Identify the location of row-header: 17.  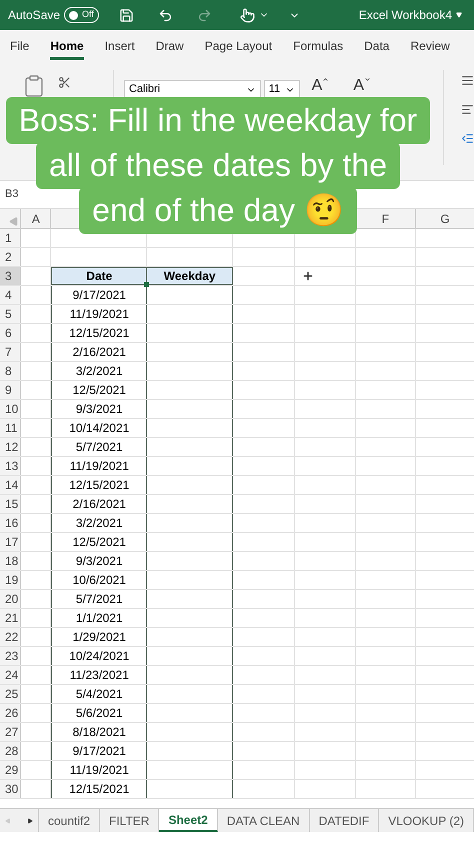
(11, 542).